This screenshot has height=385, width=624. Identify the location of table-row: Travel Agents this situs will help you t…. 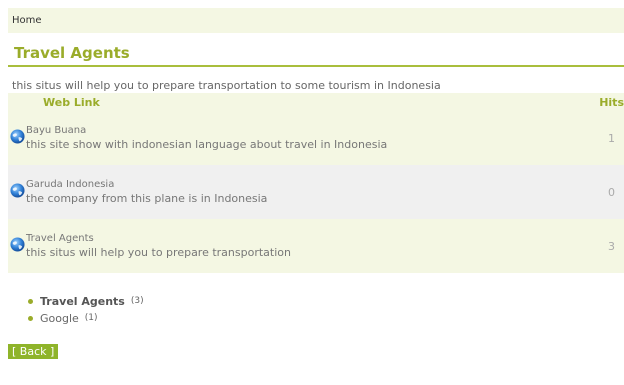
(316, 246).